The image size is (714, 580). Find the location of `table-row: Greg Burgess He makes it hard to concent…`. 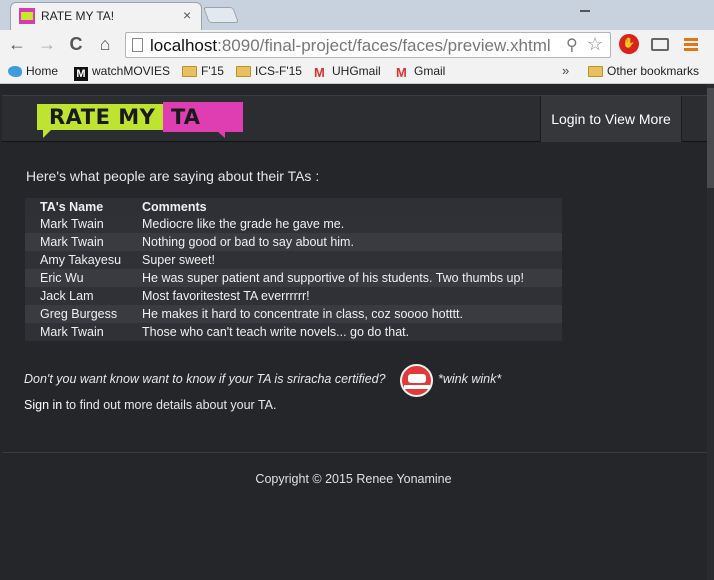

table-row: Greg Burgess He makes it hard to concent… is located at coordinates (293, 314).